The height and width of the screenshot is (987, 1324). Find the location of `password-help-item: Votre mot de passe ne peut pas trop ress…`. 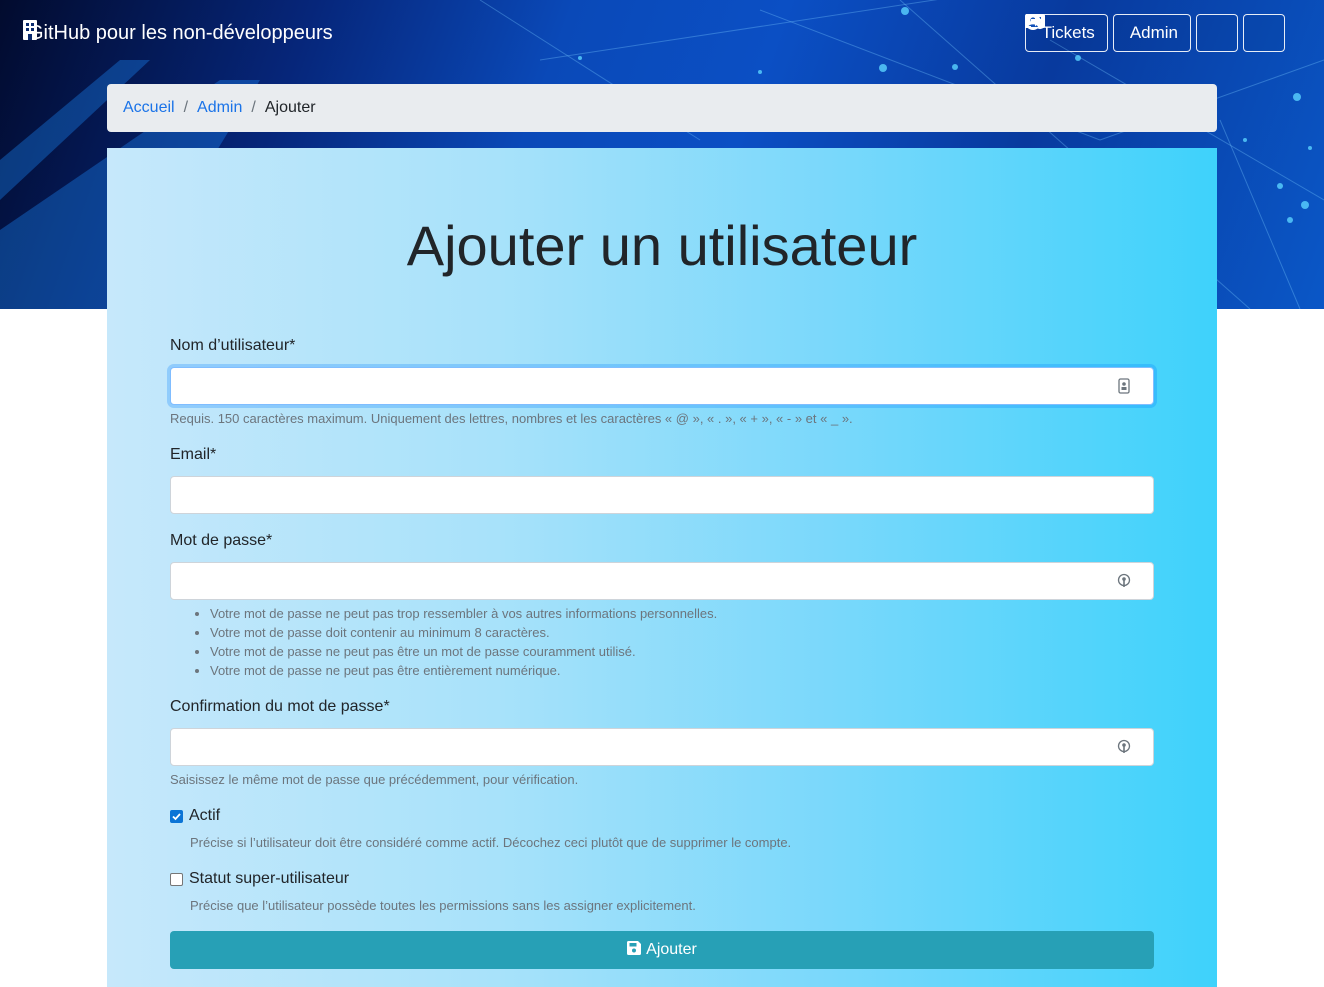

password-help-item: Votre mot de passe ne peut pas trop ress… is located at coordinates (463, 613).